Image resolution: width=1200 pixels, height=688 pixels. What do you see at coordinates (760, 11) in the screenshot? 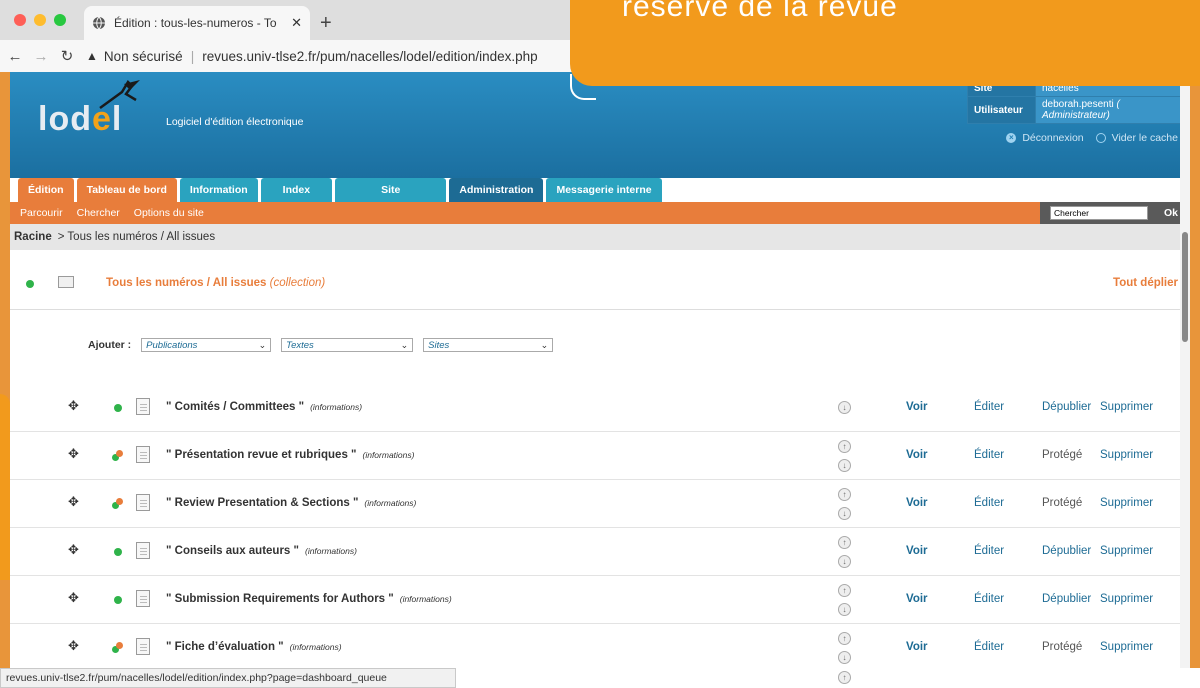
I see `callout-text: réservé de la revue` at bounding box center [760, 11].